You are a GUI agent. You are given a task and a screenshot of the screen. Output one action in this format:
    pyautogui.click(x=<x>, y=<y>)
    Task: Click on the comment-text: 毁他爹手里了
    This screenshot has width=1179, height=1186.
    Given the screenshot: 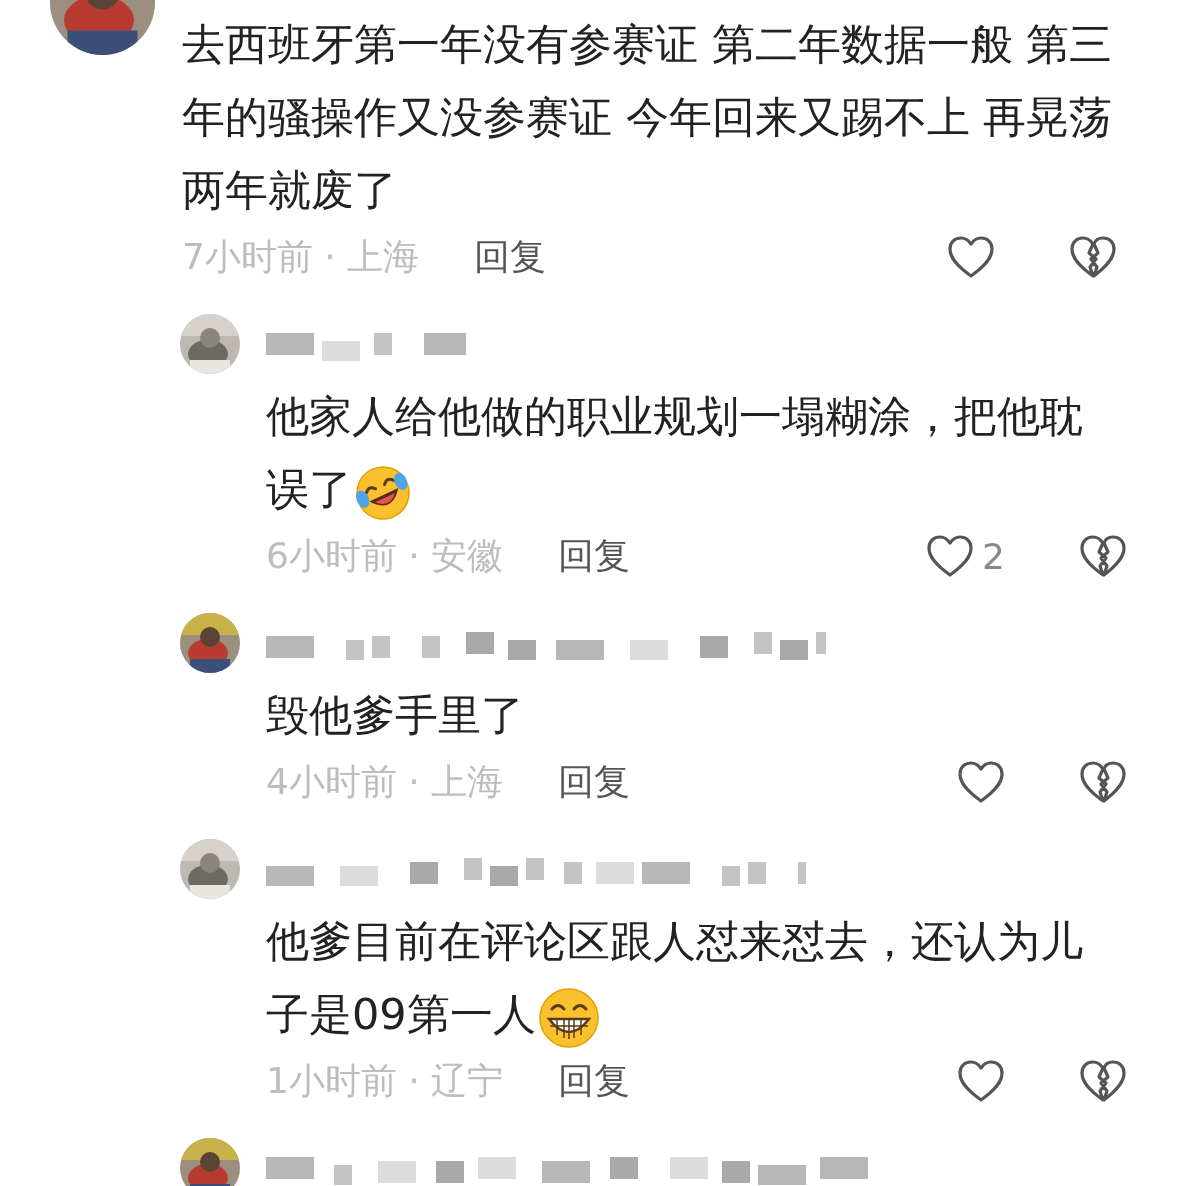 What is the action you would take?
    pyautogui.click(x=395, y=715)
    